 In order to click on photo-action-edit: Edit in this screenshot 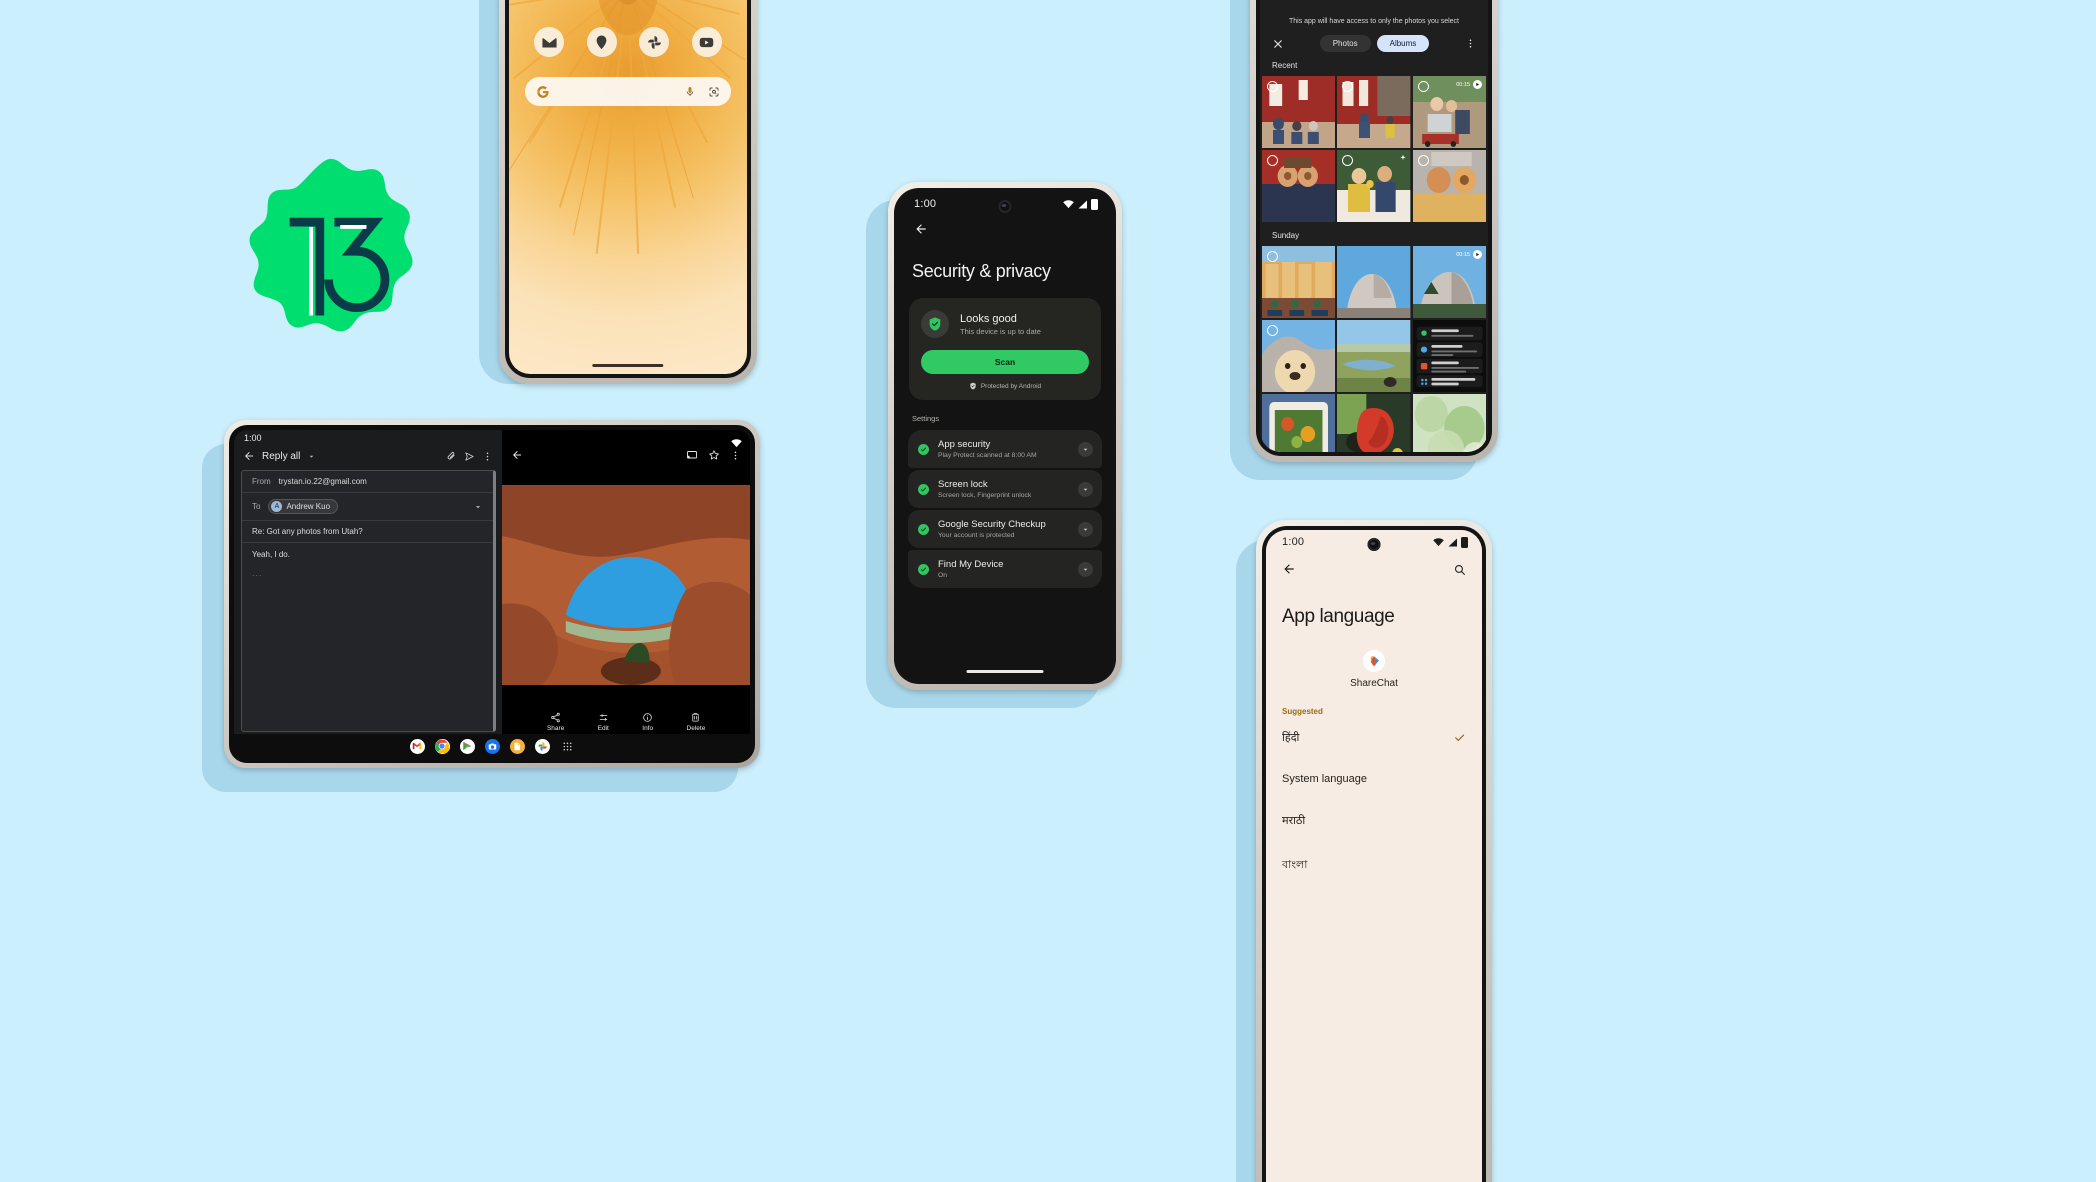, I will do `click(603, 722)`.